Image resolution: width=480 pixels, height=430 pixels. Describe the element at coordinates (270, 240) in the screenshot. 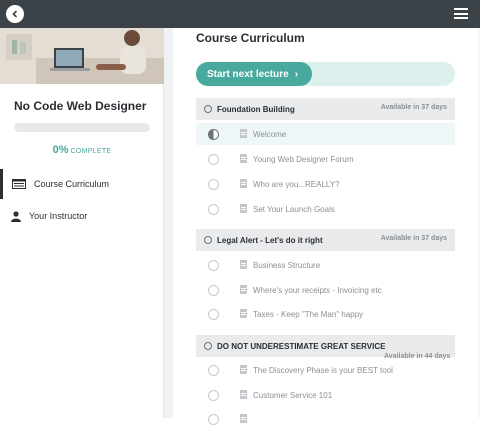

I see `section-title: Legal Alert - Let's do it right` at that location.